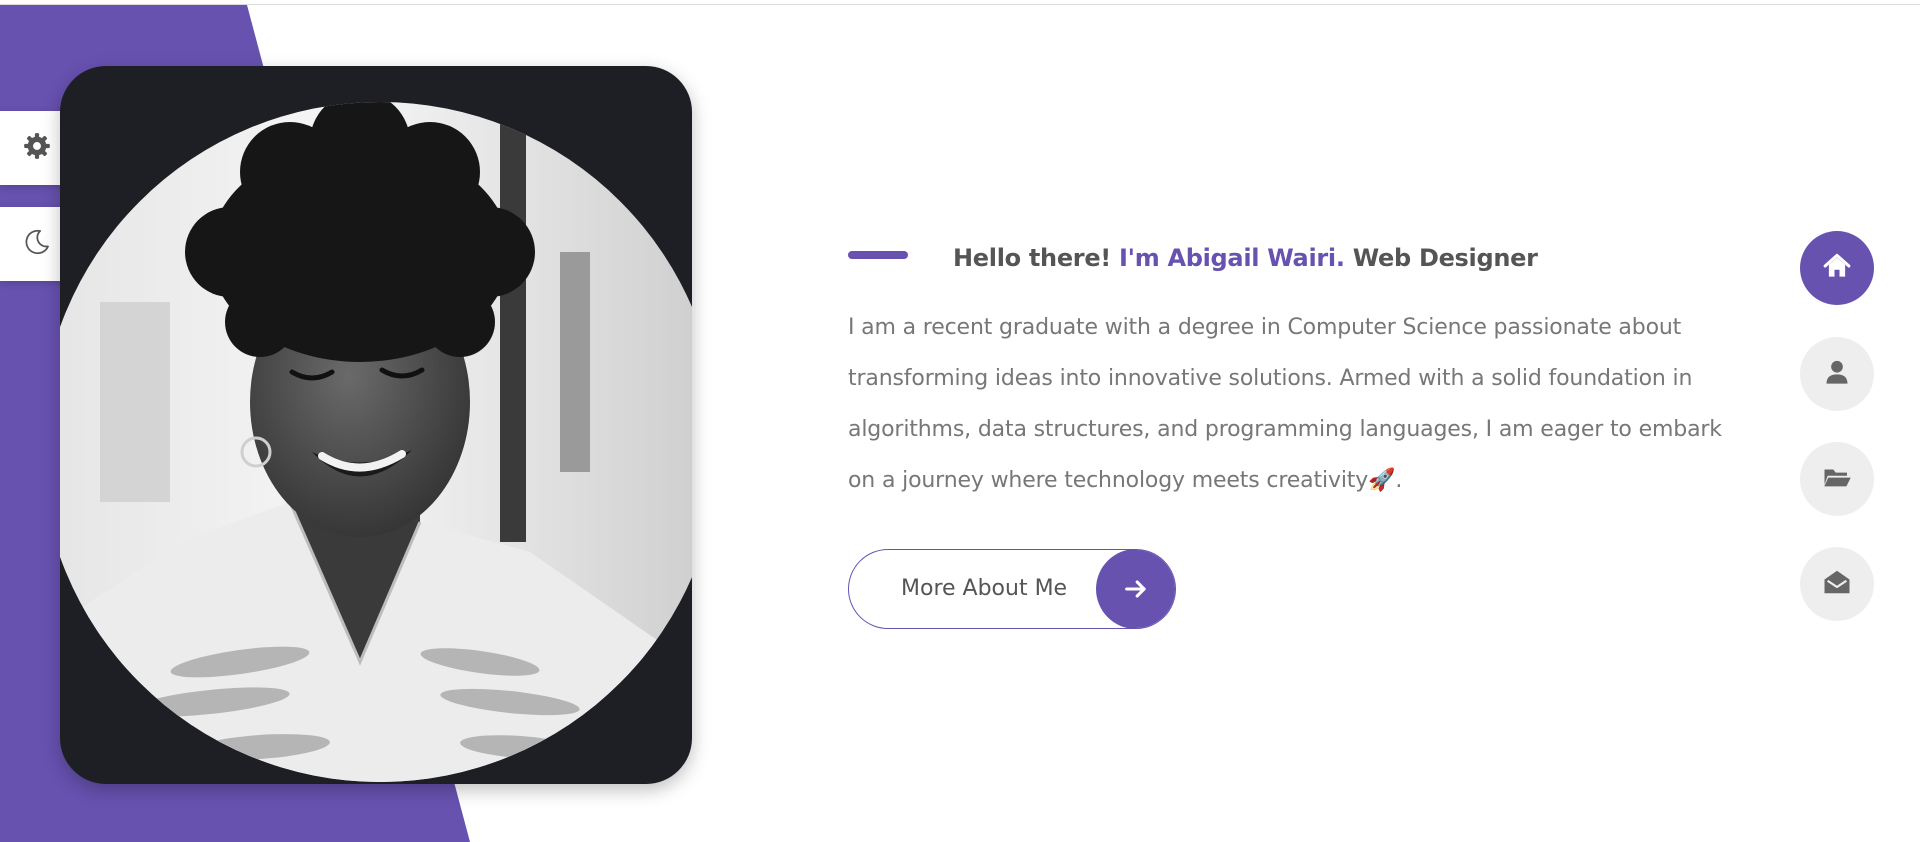  I want to click on home-icon, so click(1837, 268).